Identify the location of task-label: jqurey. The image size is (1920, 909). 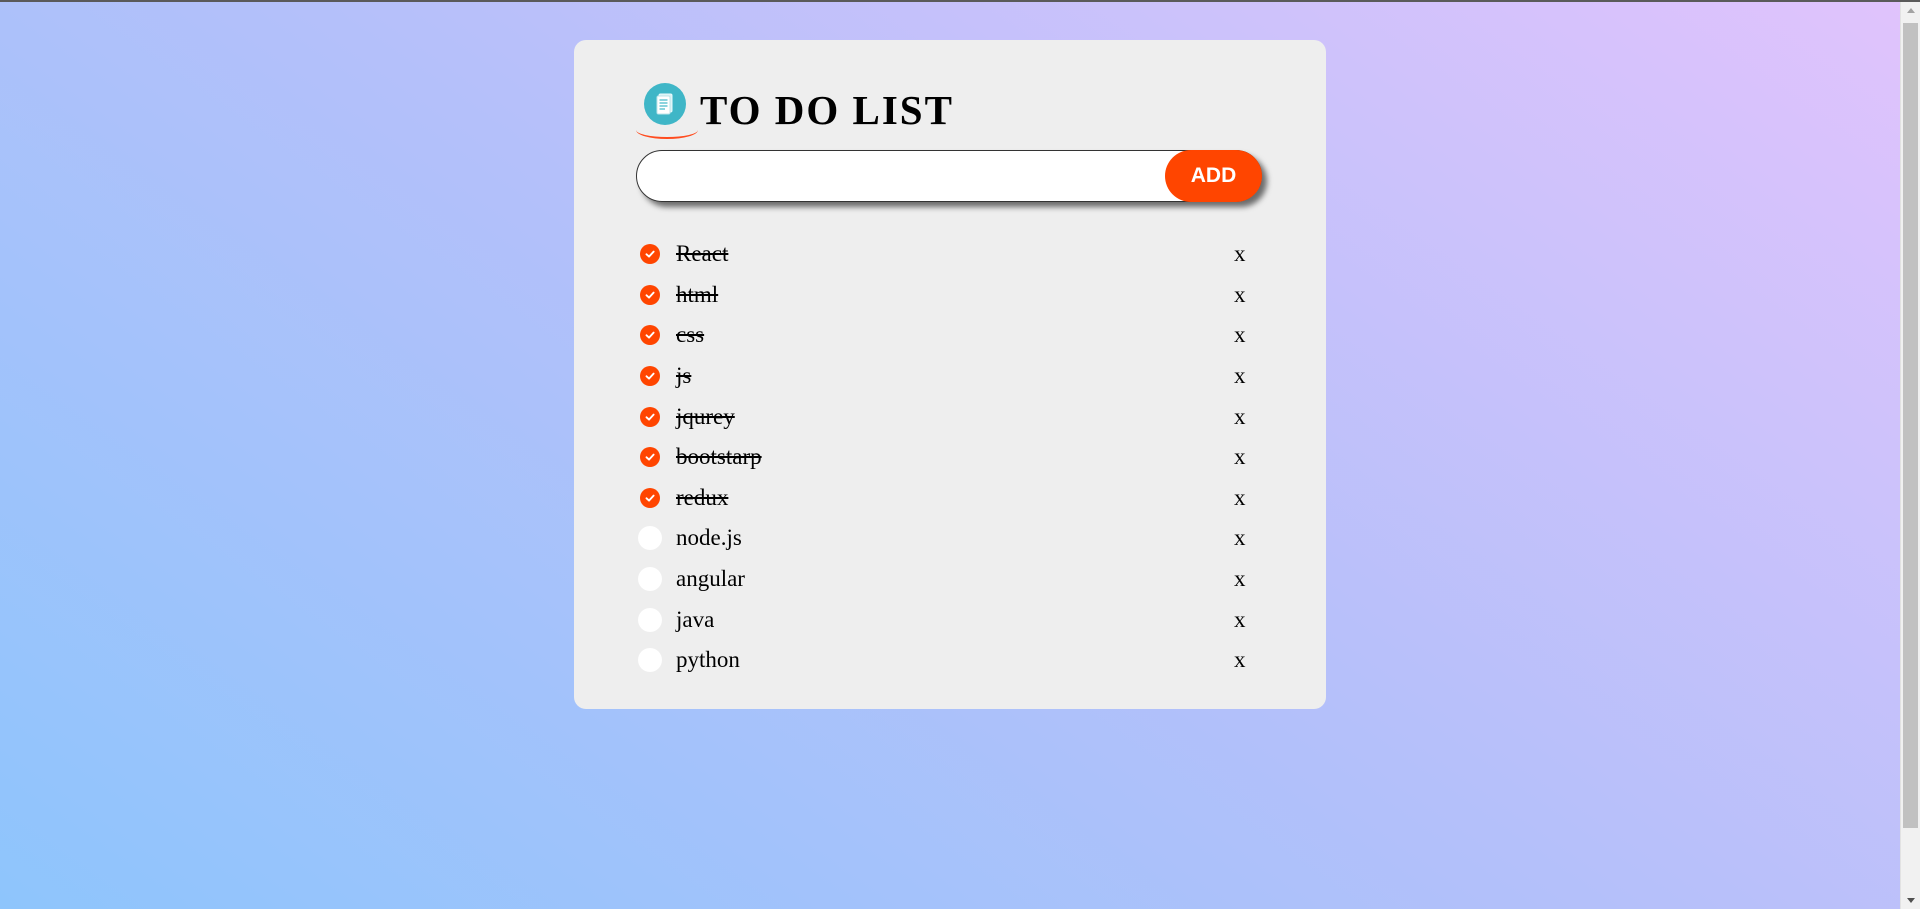
(705, 416).